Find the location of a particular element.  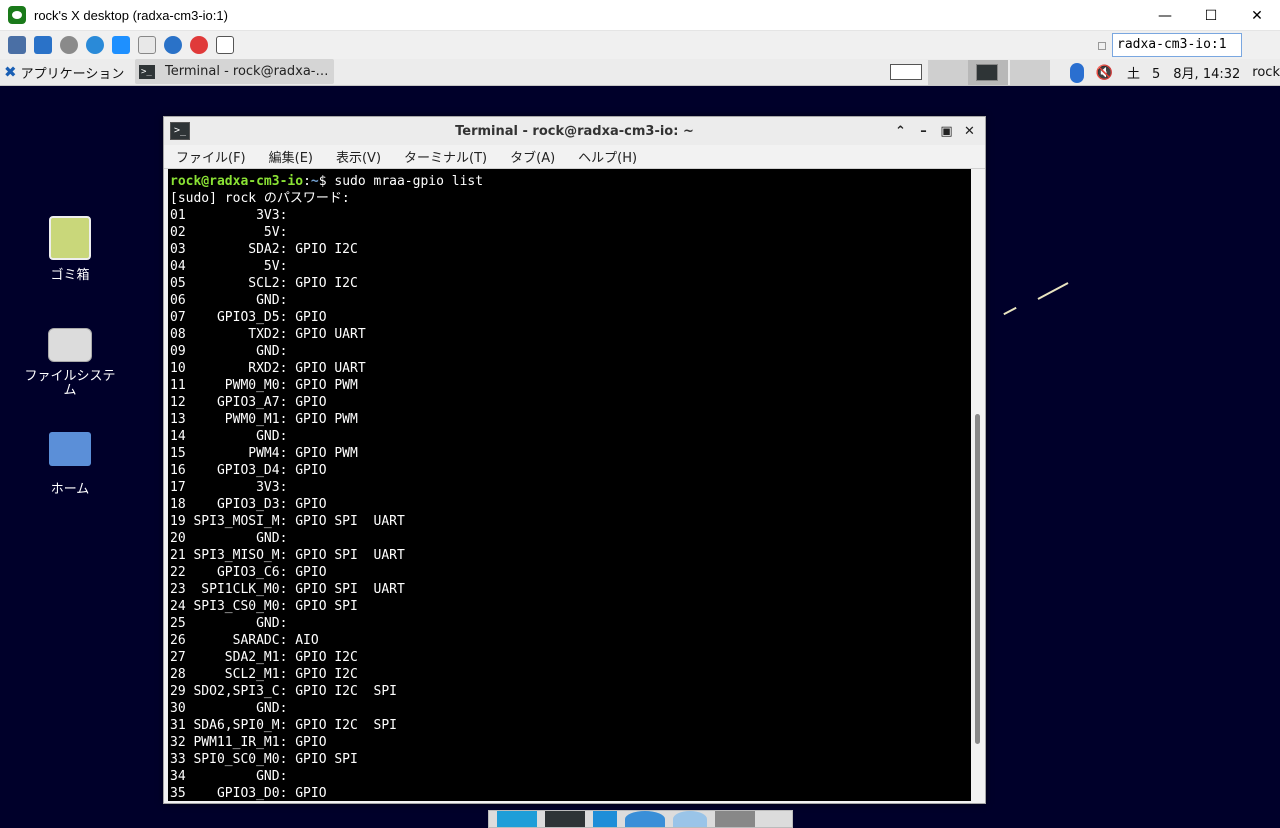

output-line: 04 5V: is located at coordinates (229, 266).